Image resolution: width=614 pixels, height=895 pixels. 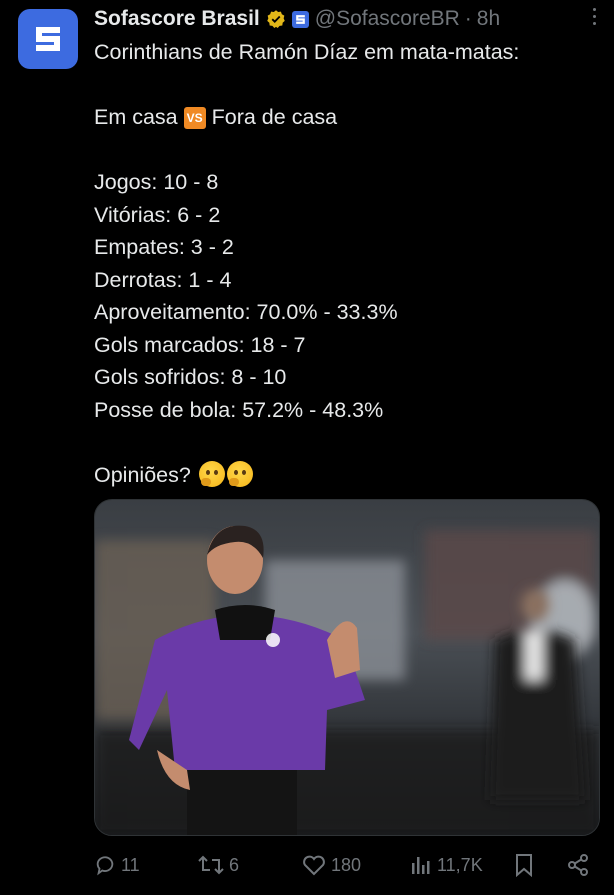 I want to click on home-label: Em casa, so click(x=136, y=117).